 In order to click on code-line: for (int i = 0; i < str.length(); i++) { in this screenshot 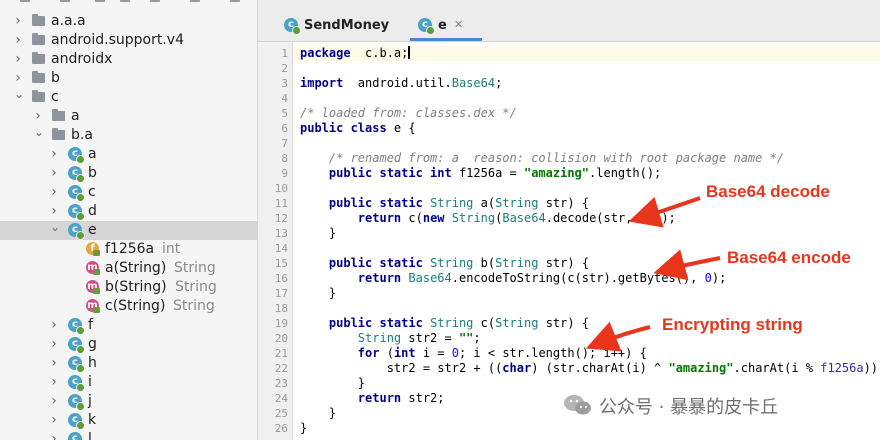, I will do `click(473, 353)`.